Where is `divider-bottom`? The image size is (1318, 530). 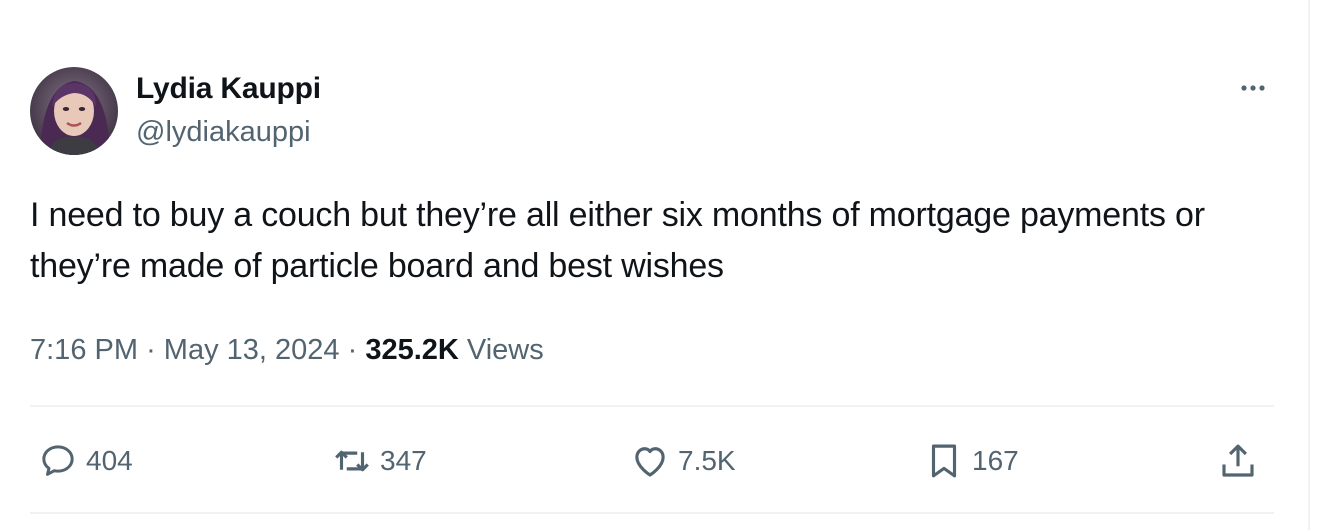
divider-bottom is located at coordinates (652, 513).